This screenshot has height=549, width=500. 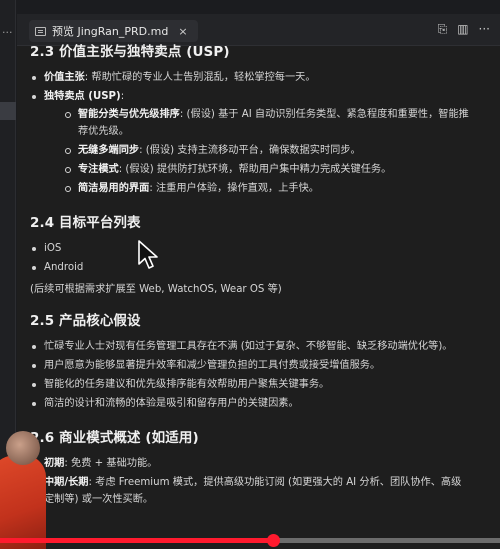 I want to click on item-text: :, so click(x=122, y=96).